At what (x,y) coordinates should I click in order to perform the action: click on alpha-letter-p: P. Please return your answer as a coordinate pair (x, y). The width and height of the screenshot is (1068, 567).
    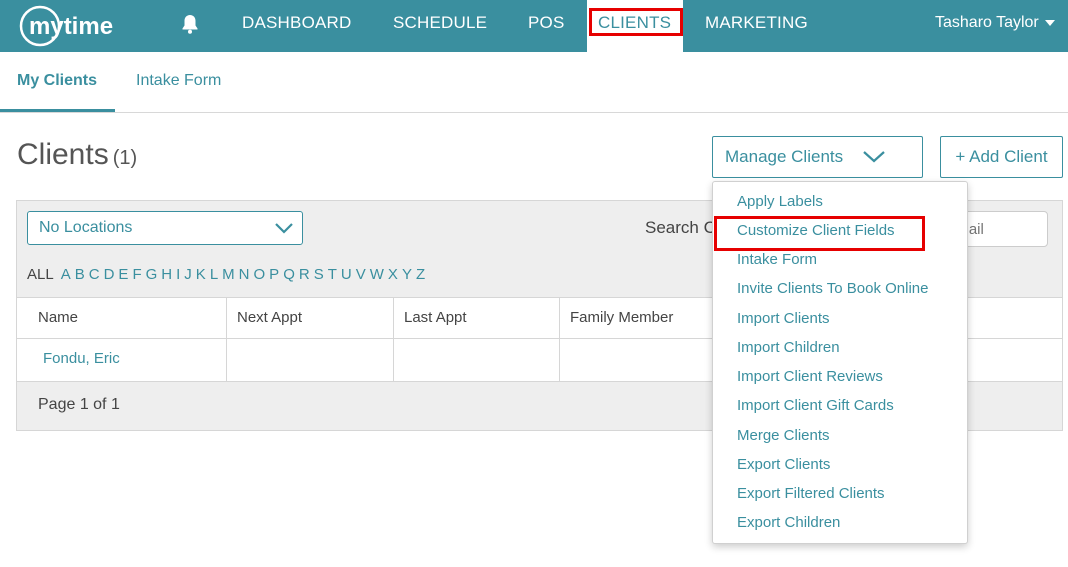
    Looking at the image, I should click on (274, 274).